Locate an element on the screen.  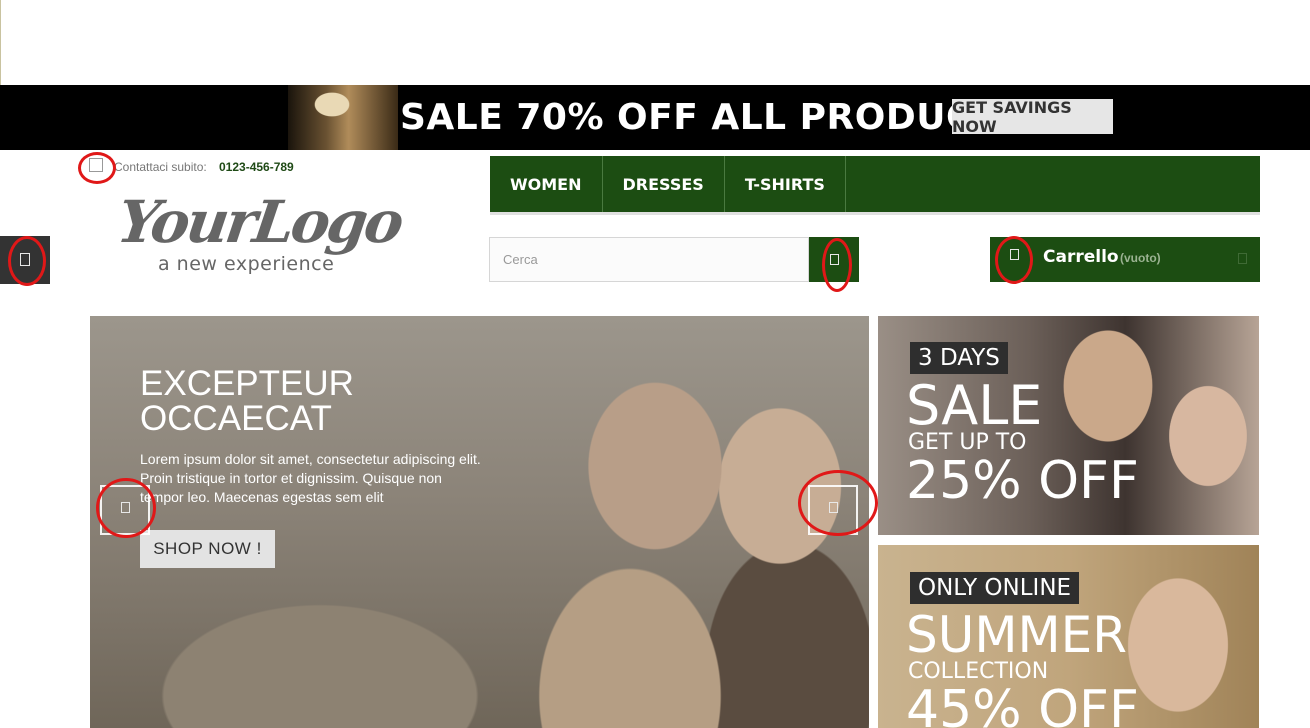
chevron-down-icon is located at coordinates (1242, 258).